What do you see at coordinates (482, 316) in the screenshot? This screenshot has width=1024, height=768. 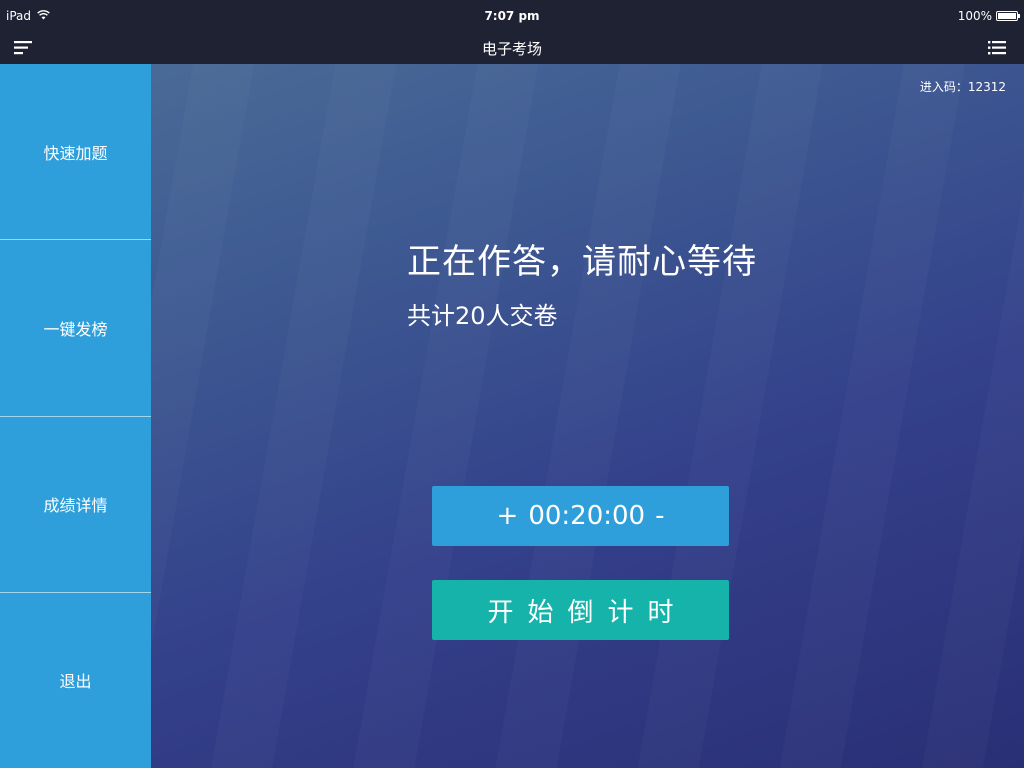 I see `submission-count: 共计20人交卷` at bounding box center [482, 316].